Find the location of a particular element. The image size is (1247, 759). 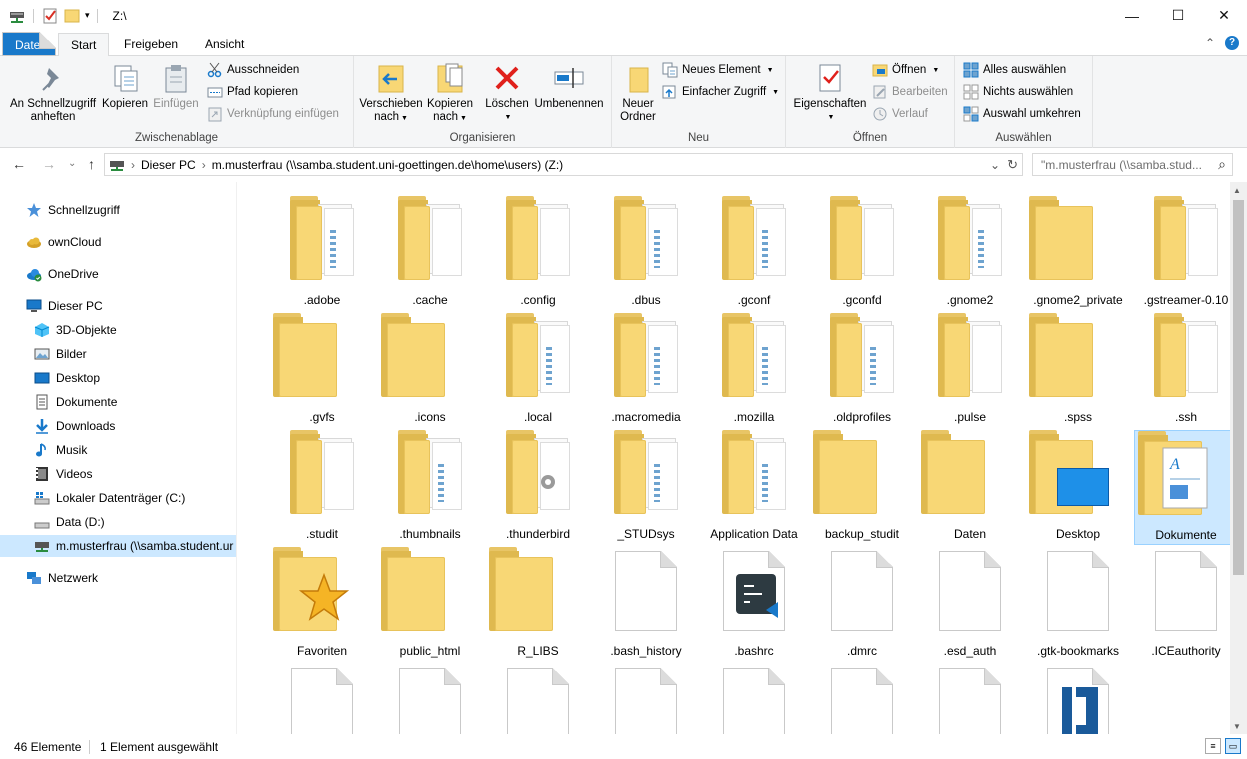

folder-item: .local is located at coordinates (538, 370).